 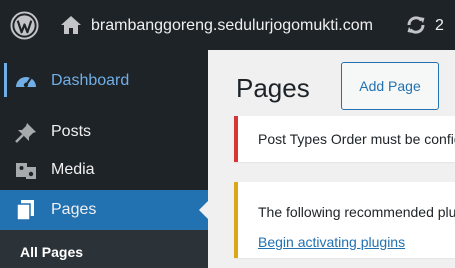 I want to click on updates-count: 2, so click(x=439, y=26).